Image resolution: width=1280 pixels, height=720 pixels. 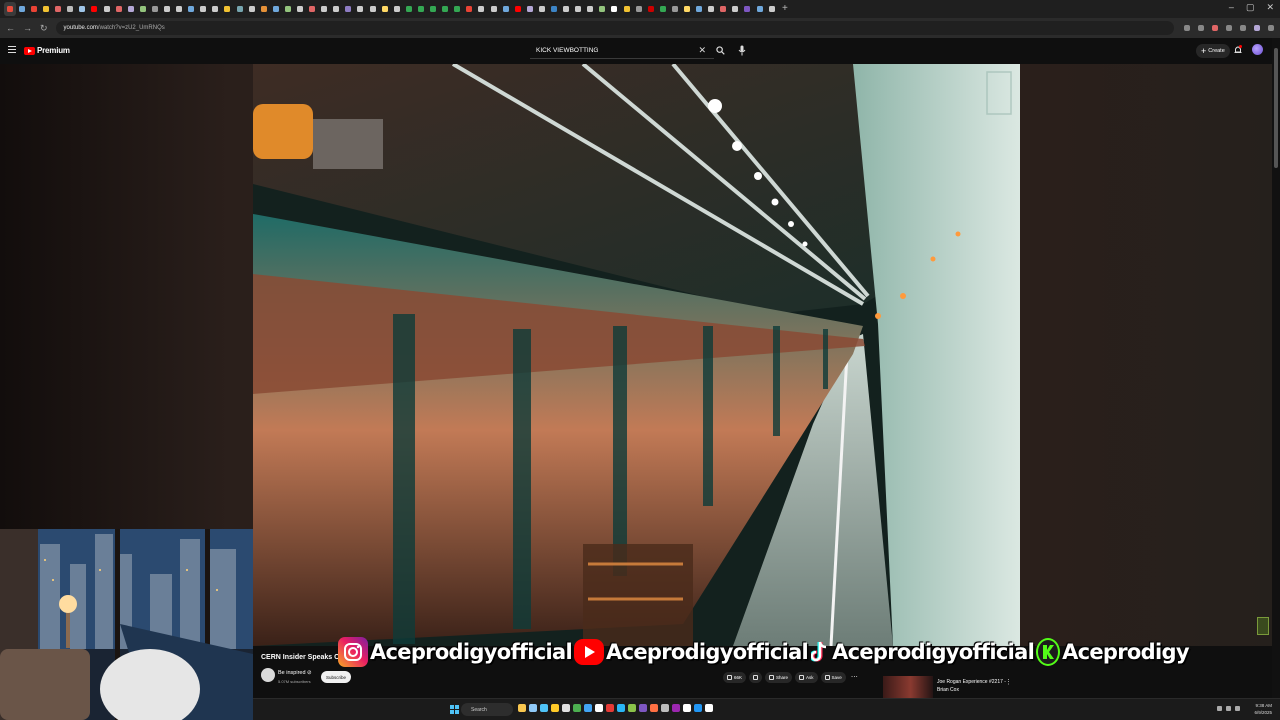 What do you see at coordinates (12, 49) in the screenshot?
I see `hamburger-menu-icon` at bounding box center [12, 49].